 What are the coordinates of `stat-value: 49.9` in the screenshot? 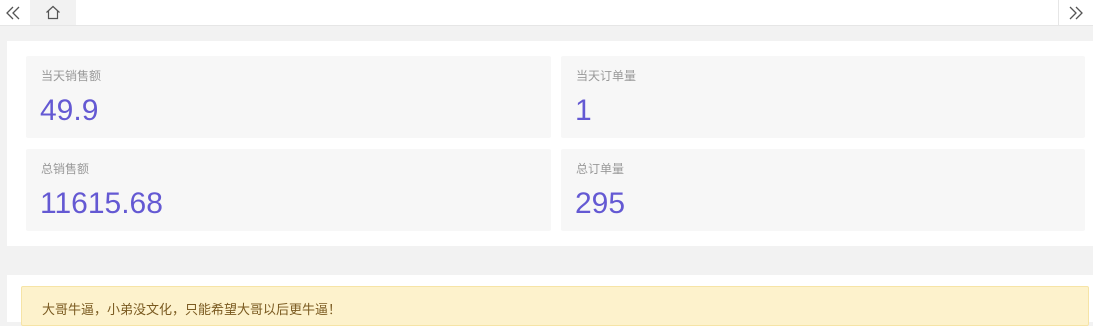 It's located at (69, 110).